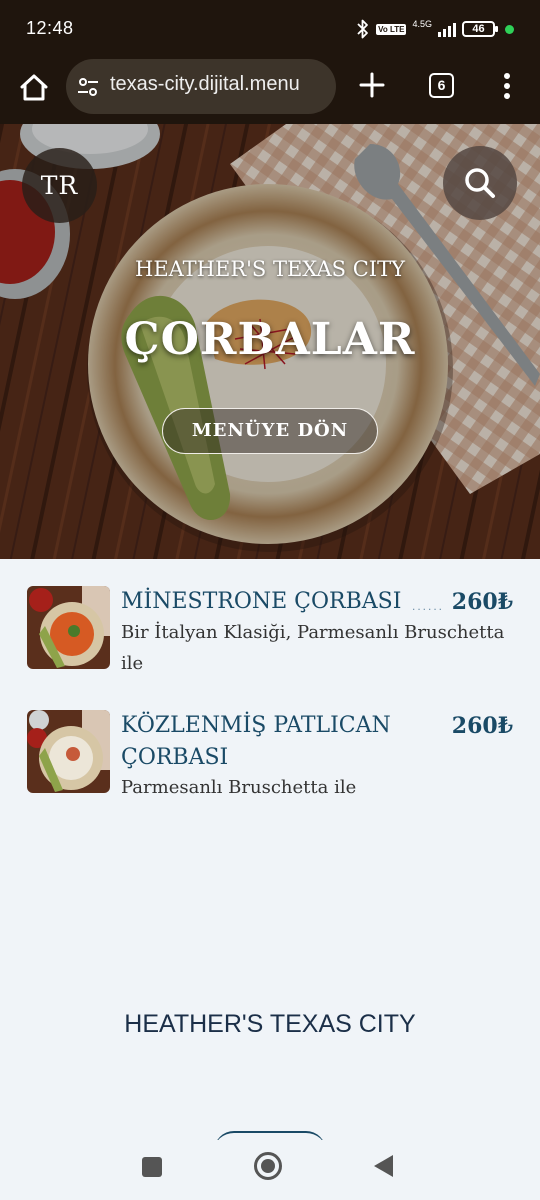 Image resolution: width=540 pixels, height=1200 pixels. Describe the element at coordinates (270, 1024) in the screenshot. I see `footer-restaurant-name: HEATHER'S TEXAS CITY` at that location.